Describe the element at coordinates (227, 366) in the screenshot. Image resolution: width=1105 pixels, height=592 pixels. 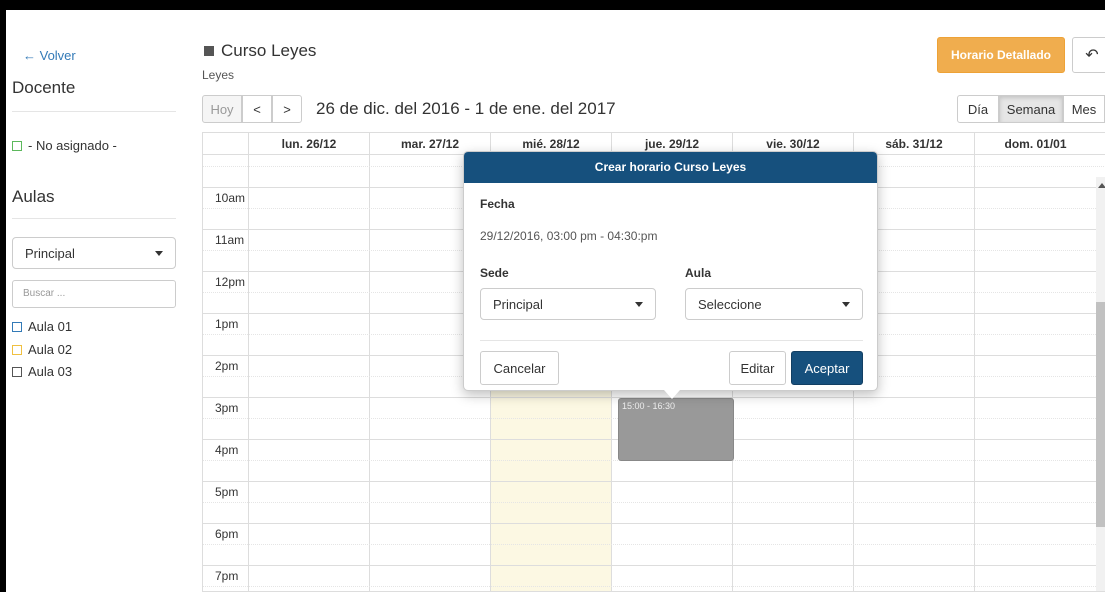
I see `time-label: 2pm` at that location.